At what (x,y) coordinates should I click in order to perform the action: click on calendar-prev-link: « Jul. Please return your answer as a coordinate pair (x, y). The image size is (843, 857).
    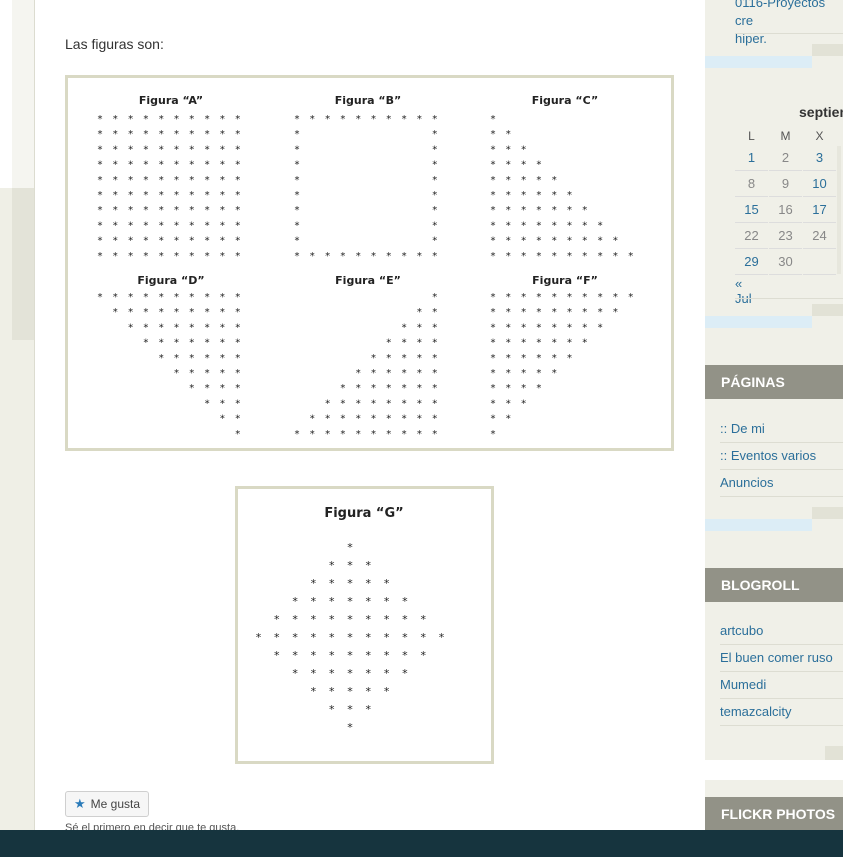
    Looking at the image, I should click on (743, 291).